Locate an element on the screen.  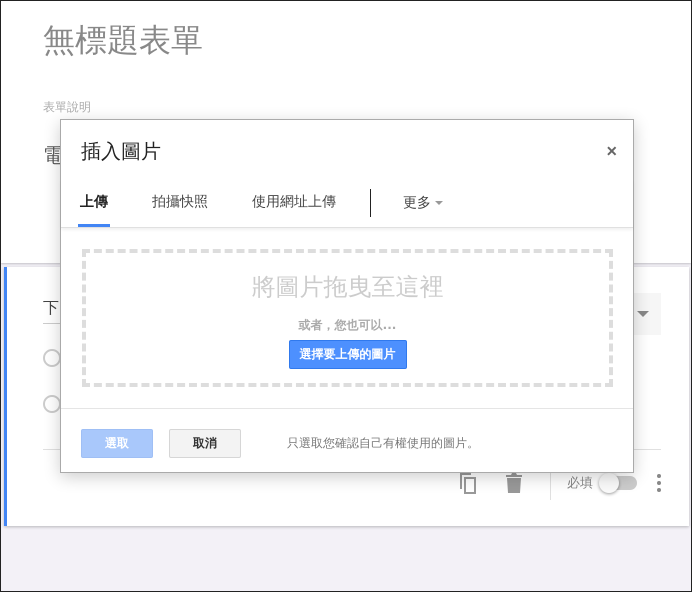
trash-icon is located at coordinates (514, 483).